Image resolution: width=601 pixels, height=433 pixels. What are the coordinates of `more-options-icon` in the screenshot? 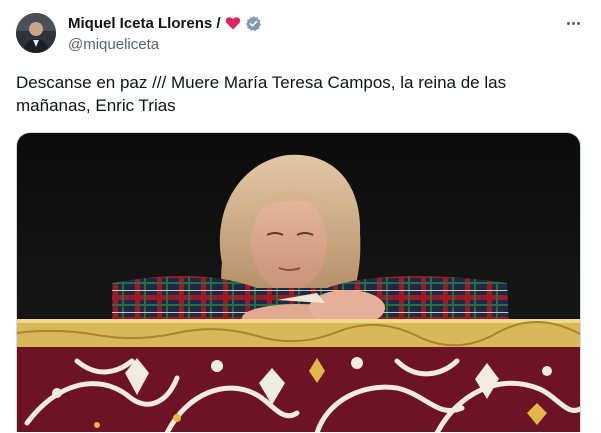 It's located at (573, 23).